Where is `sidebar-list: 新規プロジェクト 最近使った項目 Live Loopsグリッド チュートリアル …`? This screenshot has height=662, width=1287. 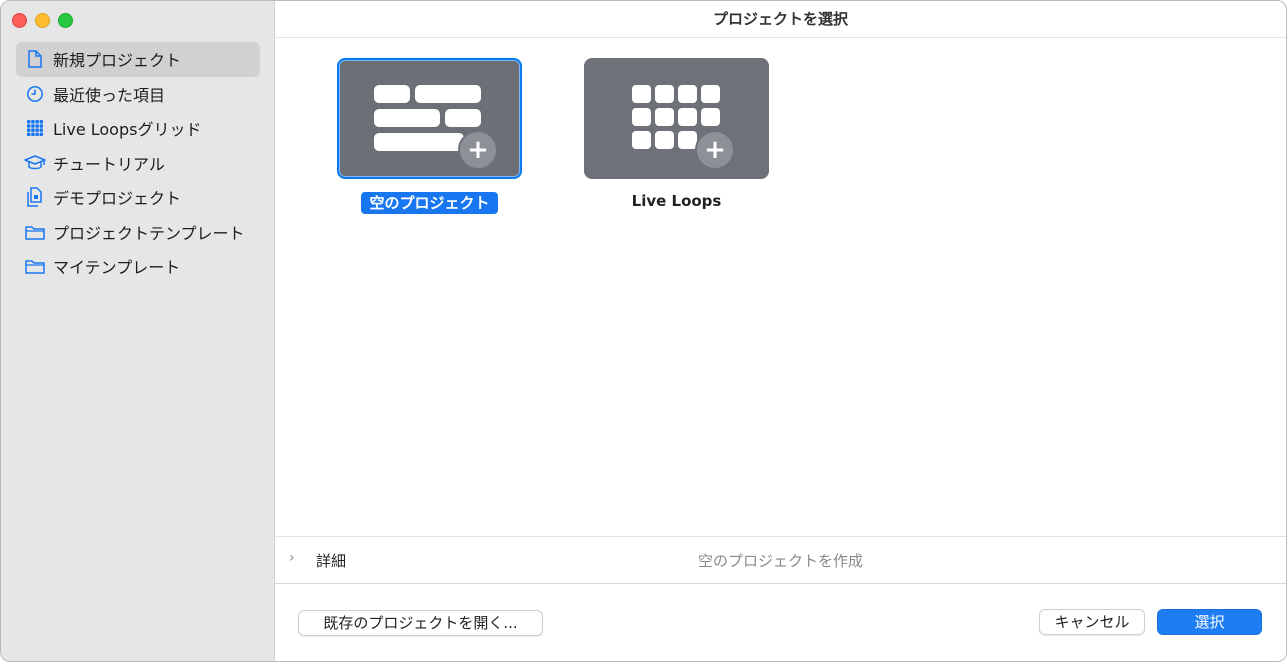
sidebar-list: 新規プロジェクト 最近使った項目 Live Loopsグリッド チュートリアル … is located at coordinates (138, 163).